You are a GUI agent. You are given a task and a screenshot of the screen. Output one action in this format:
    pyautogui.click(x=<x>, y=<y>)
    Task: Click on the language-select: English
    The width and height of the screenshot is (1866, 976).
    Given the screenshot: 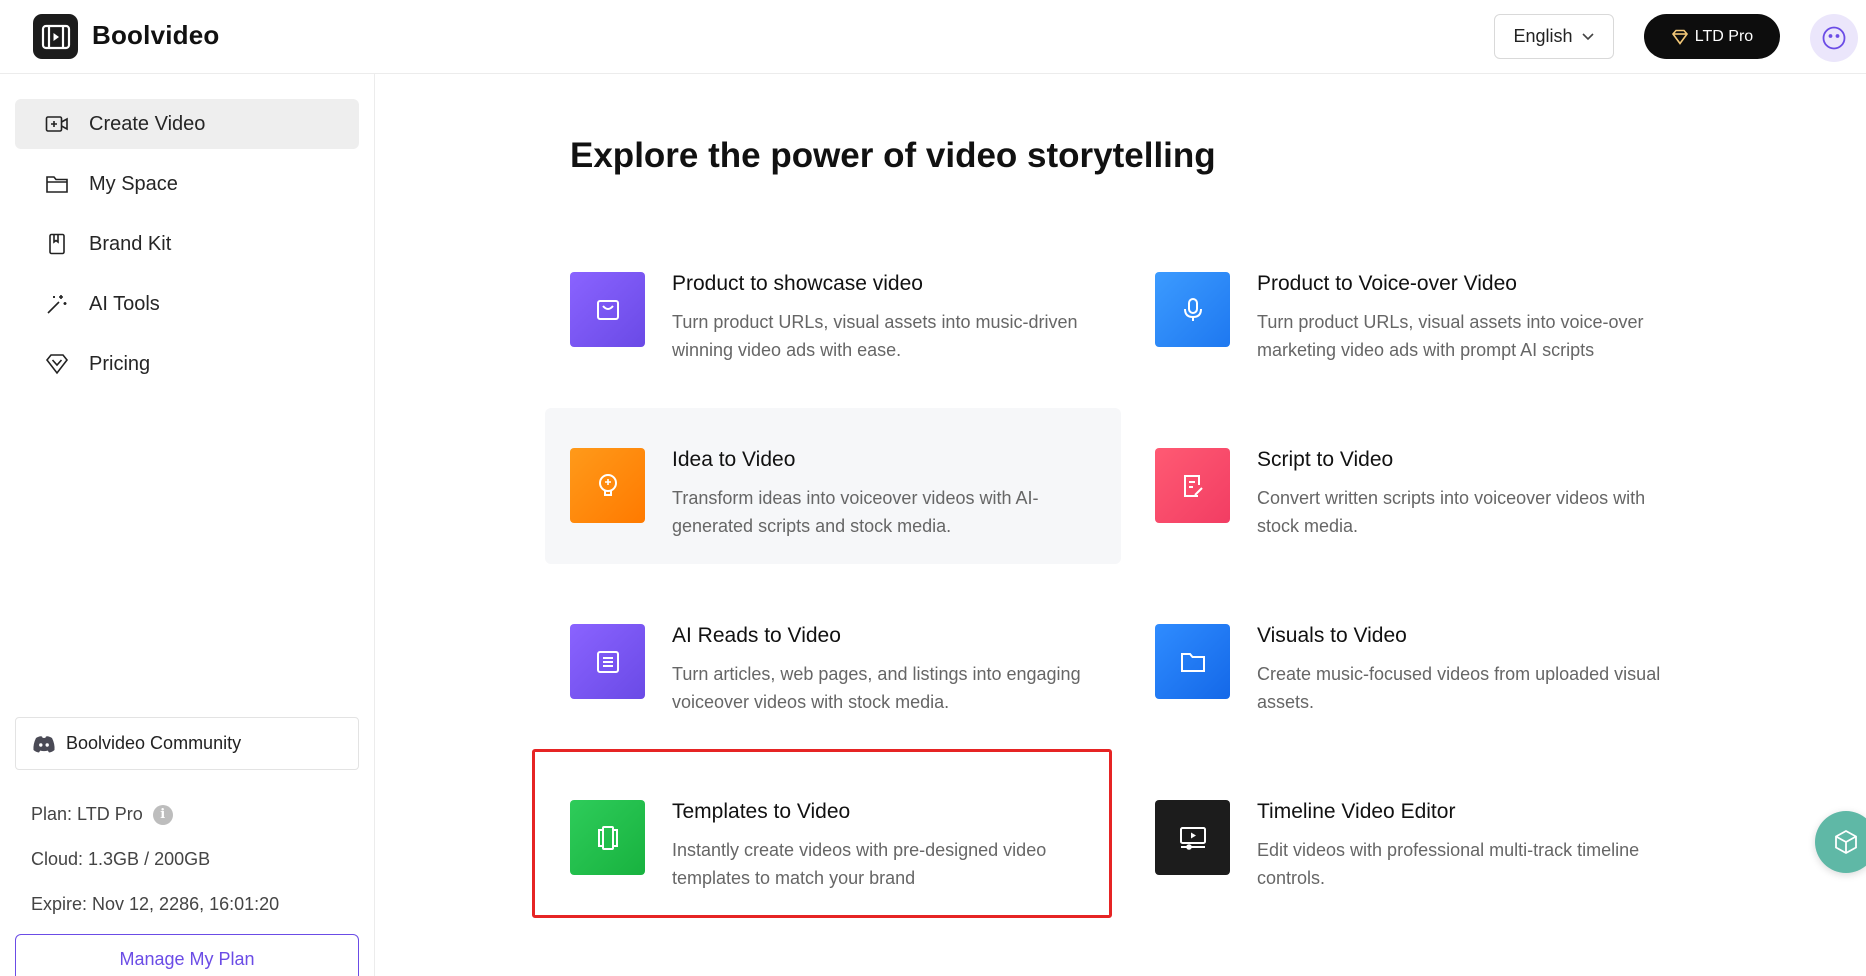 What is the action you would take?
    pyautogui.click(x=1554, y=36)
    